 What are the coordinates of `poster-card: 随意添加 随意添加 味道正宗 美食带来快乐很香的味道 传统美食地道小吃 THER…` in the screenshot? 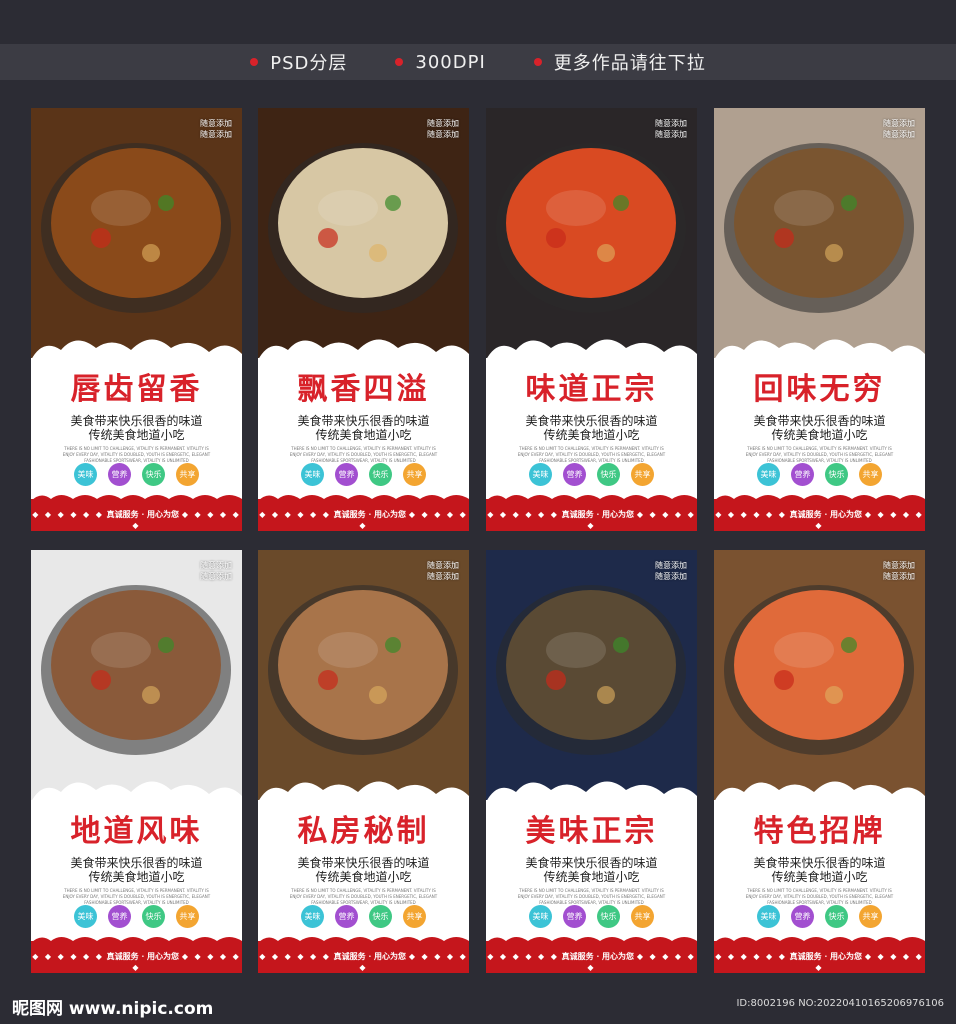 It's located at (591, 319).